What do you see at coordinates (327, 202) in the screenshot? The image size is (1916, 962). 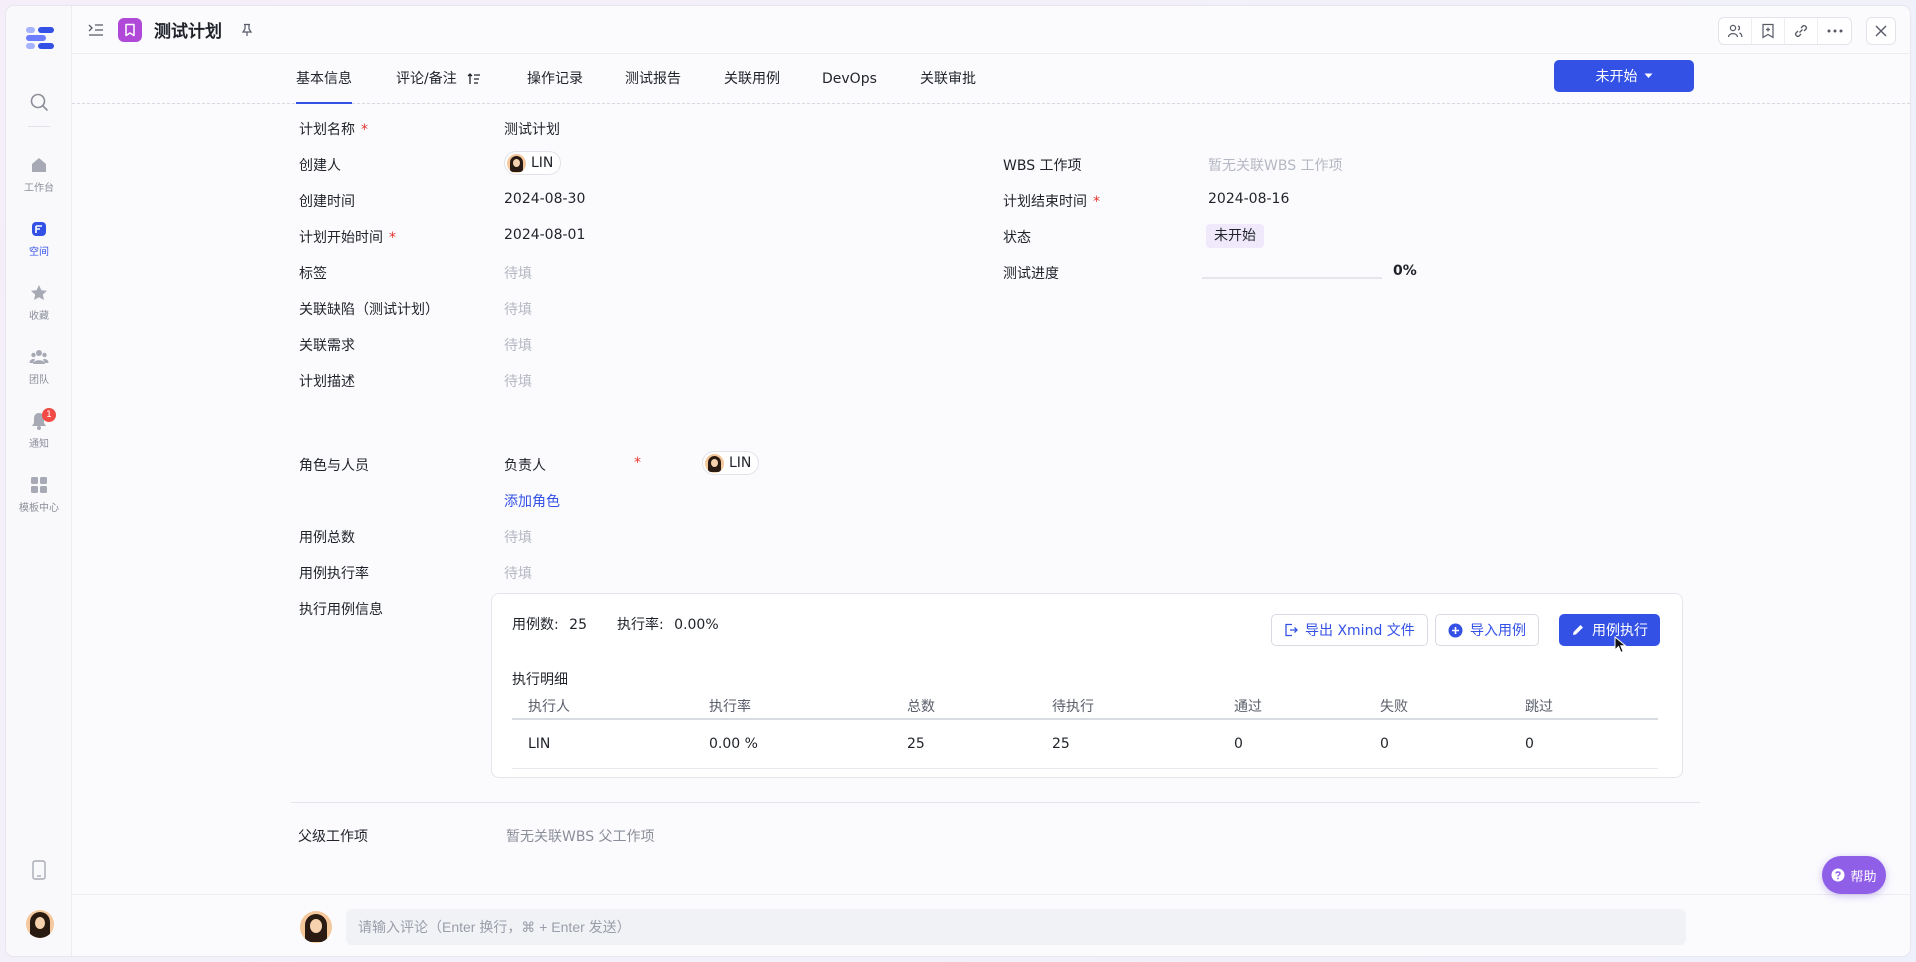 I see `field-label-created-time: 创建时间` at bounding box center [327, 202].